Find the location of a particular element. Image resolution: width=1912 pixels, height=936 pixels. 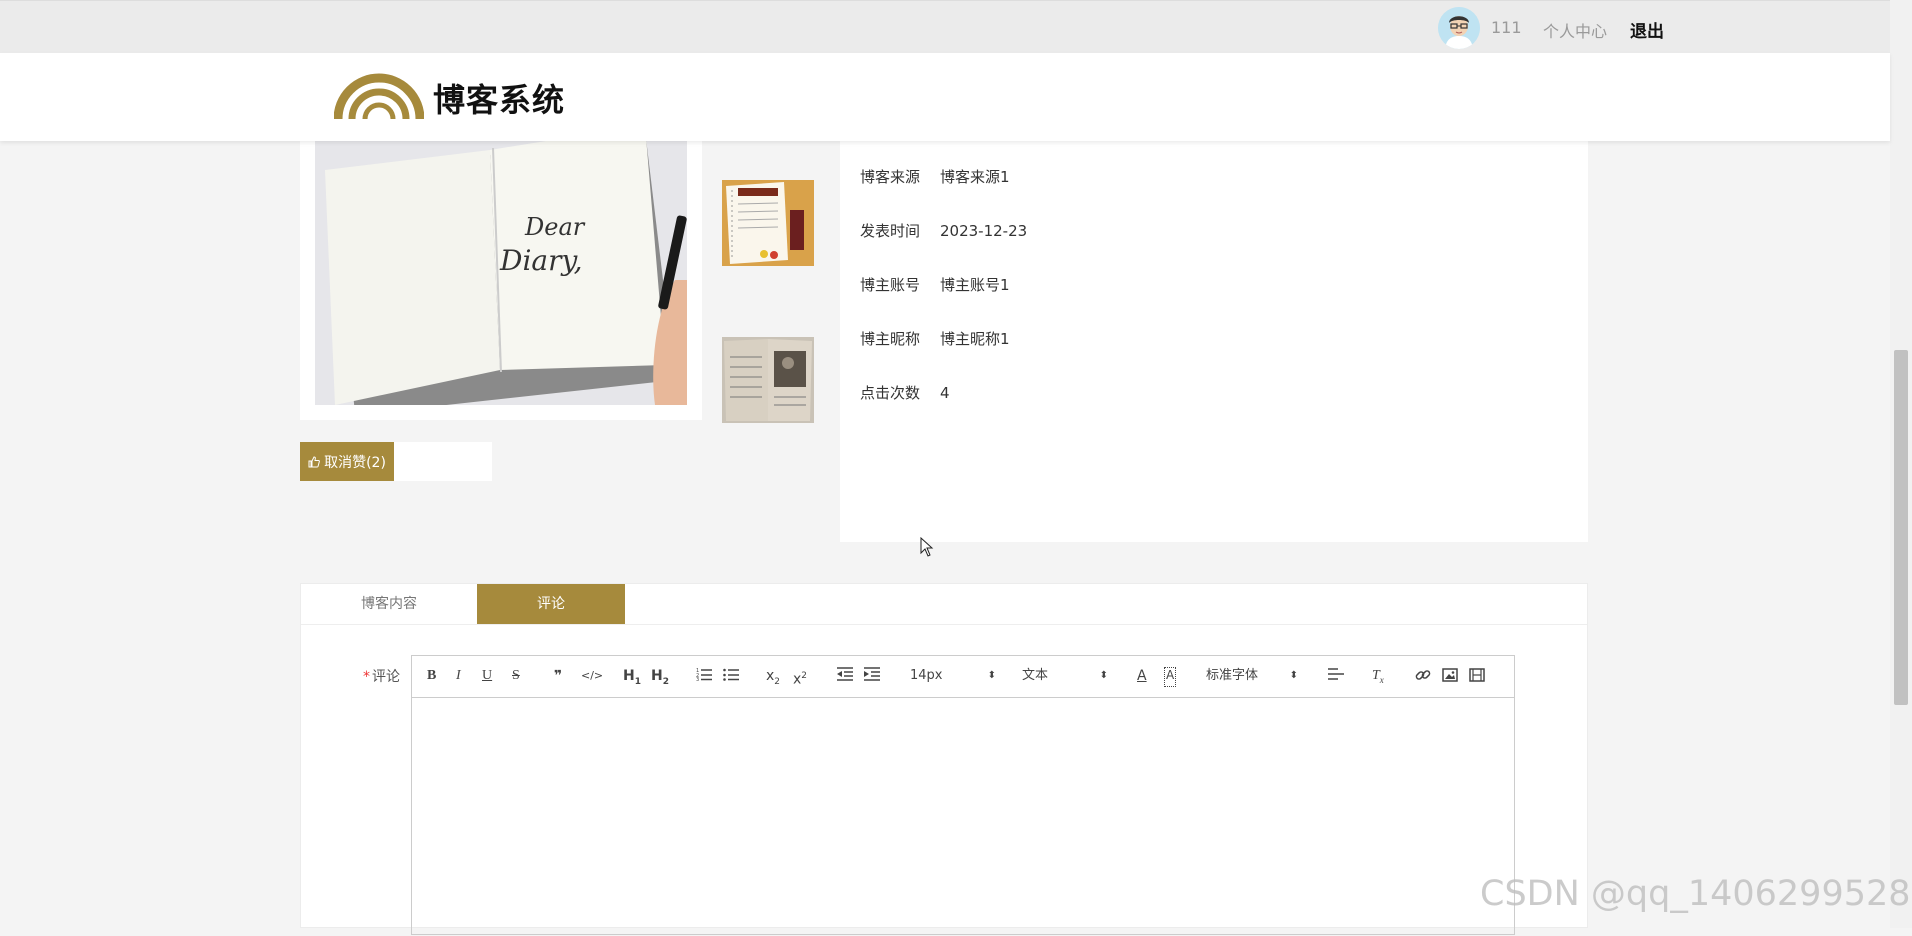

video-icon is located at coordinates (1477, 676).